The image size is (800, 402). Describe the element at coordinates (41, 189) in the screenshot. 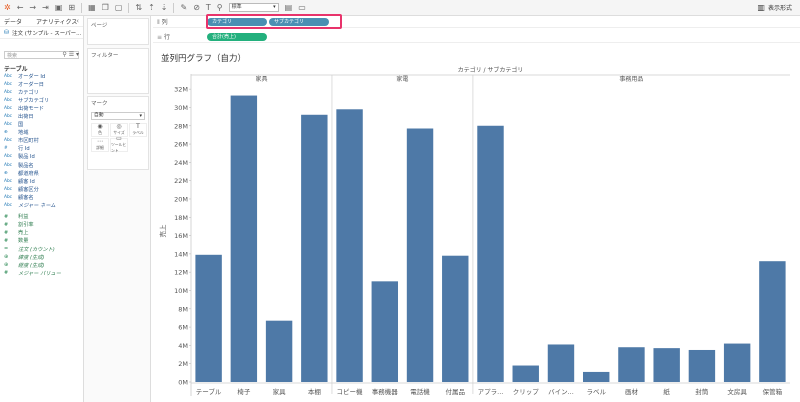

I see `dimension-field: Abc 顧客区分` at that location.